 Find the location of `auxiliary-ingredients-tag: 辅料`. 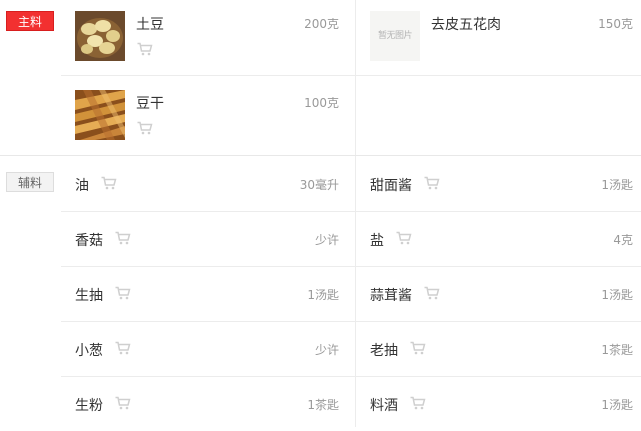

auxiliary-ingredients-tag: 辅料 is located at coordinates (30, 182).